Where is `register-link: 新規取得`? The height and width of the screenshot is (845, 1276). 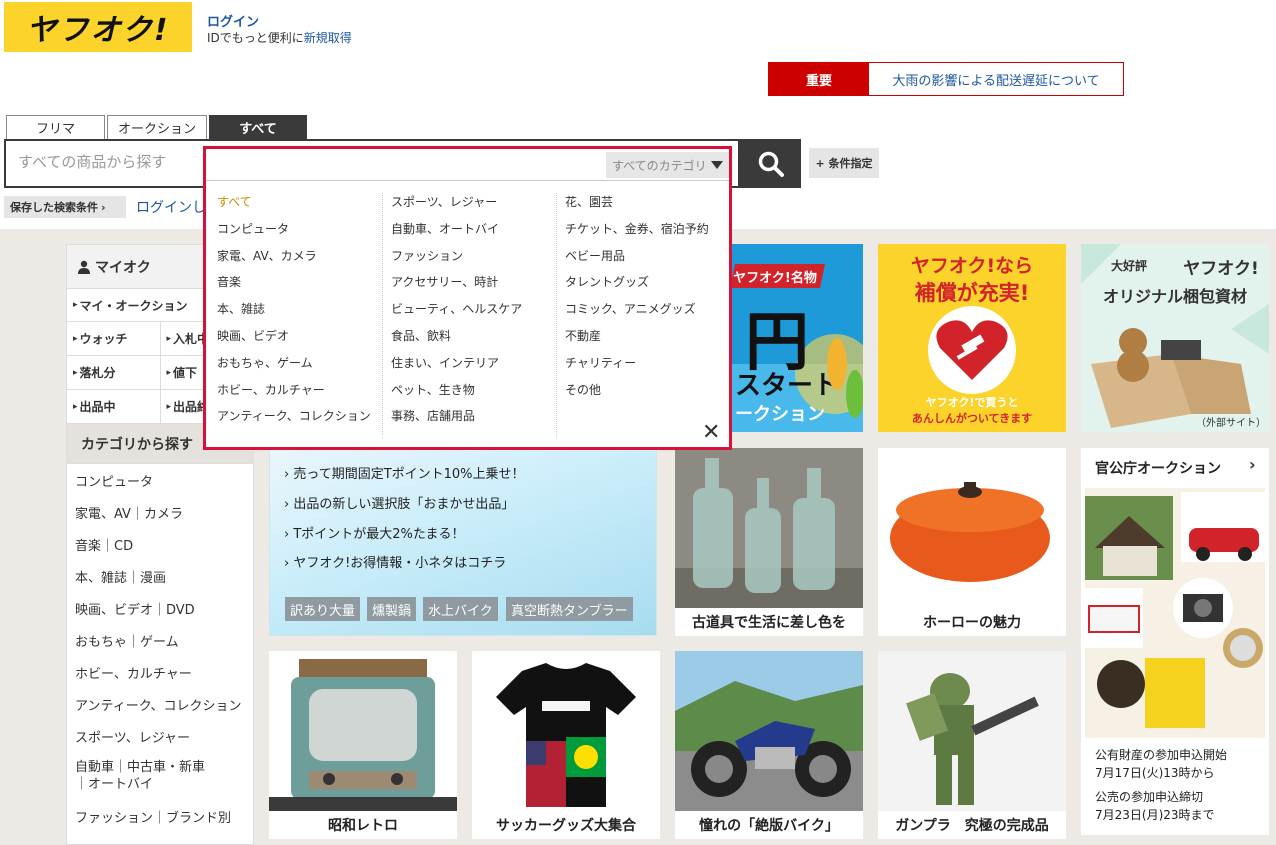
register-link: 新規取得 is located at coordinates (328, 38).